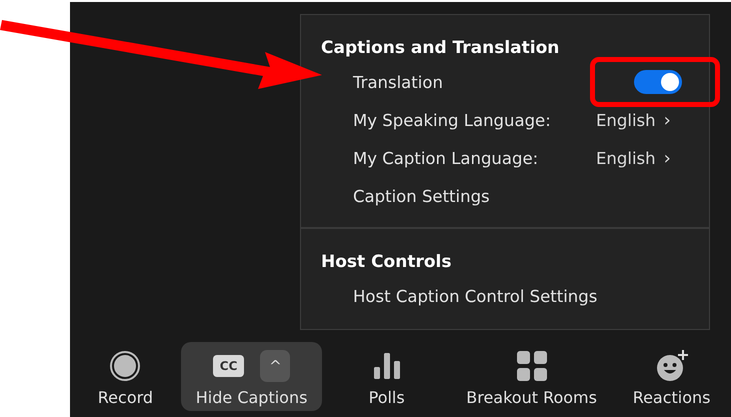 This screenshot has width=731, height=417. Describe the element at coordinates (275, 366) in the screenshot. I see `caret-button: ^` at that location.